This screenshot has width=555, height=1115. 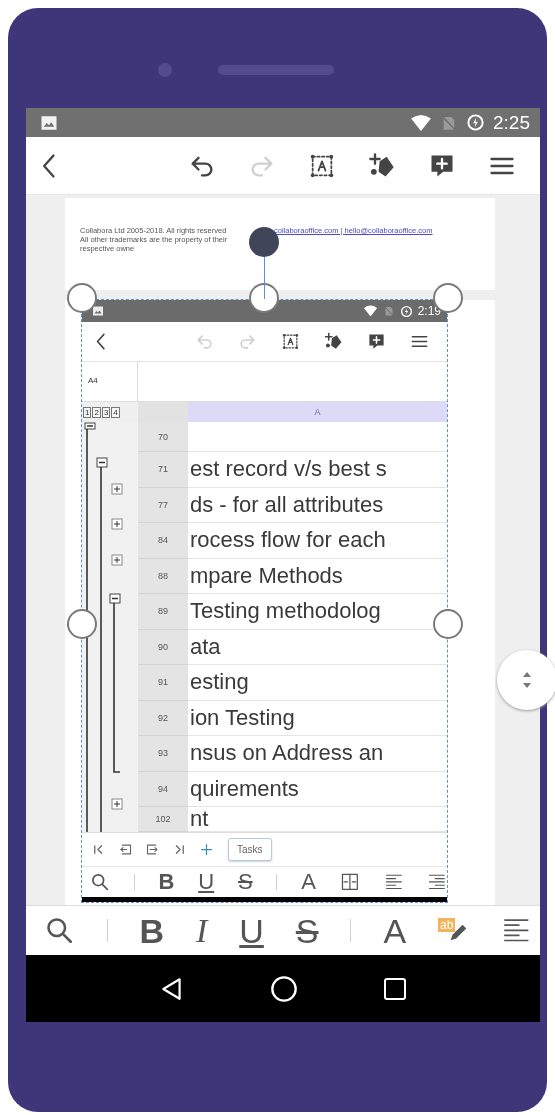 I want to click on row-number: 88, so click(x=163, y=576).